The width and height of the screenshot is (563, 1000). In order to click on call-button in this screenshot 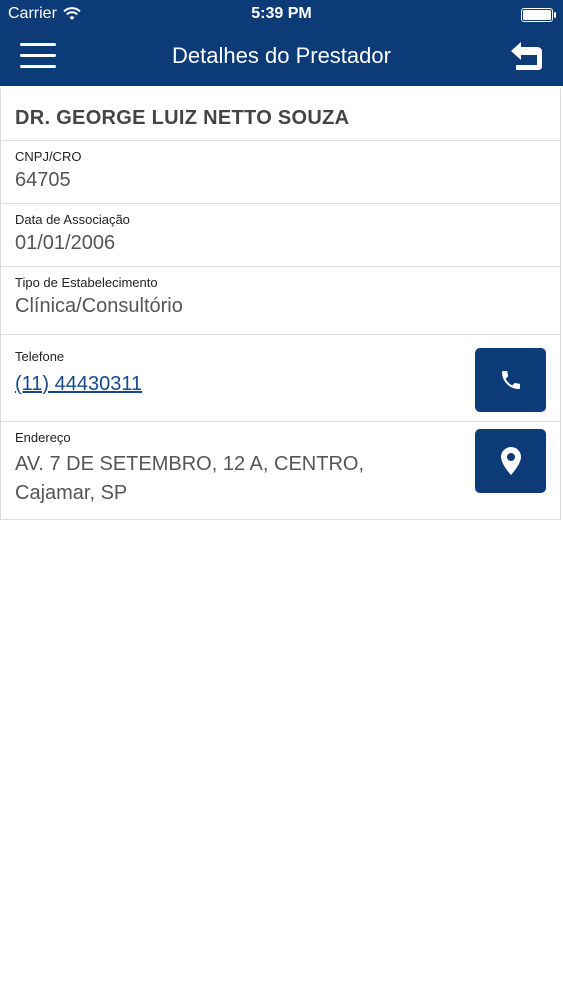, I will do `click(510, 380)`.